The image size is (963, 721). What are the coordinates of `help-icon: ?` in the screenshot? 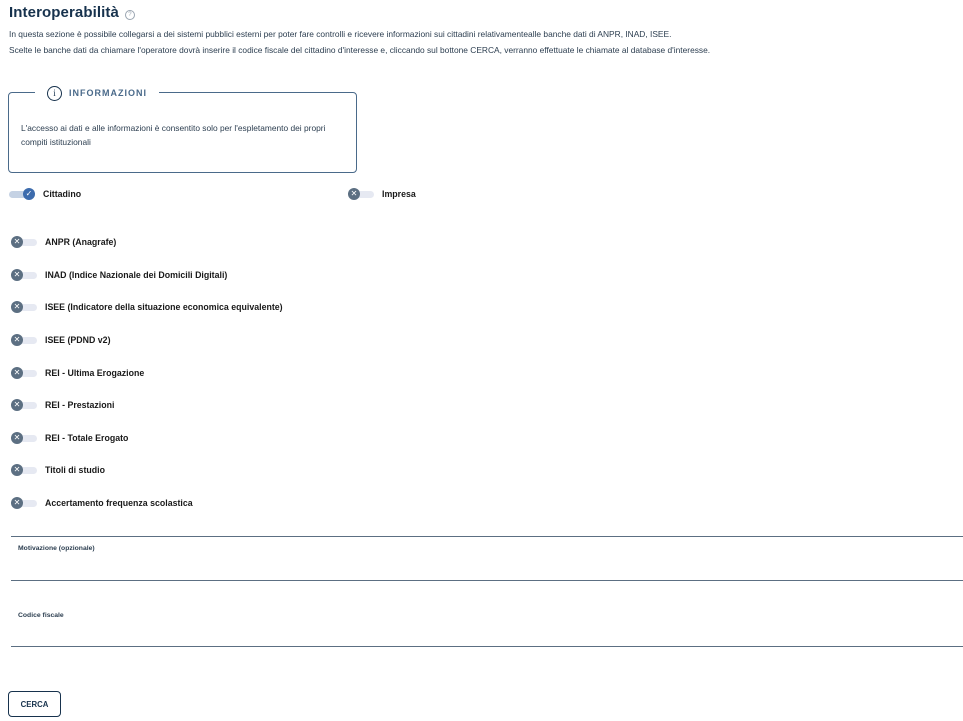 It's located at (129, 14).